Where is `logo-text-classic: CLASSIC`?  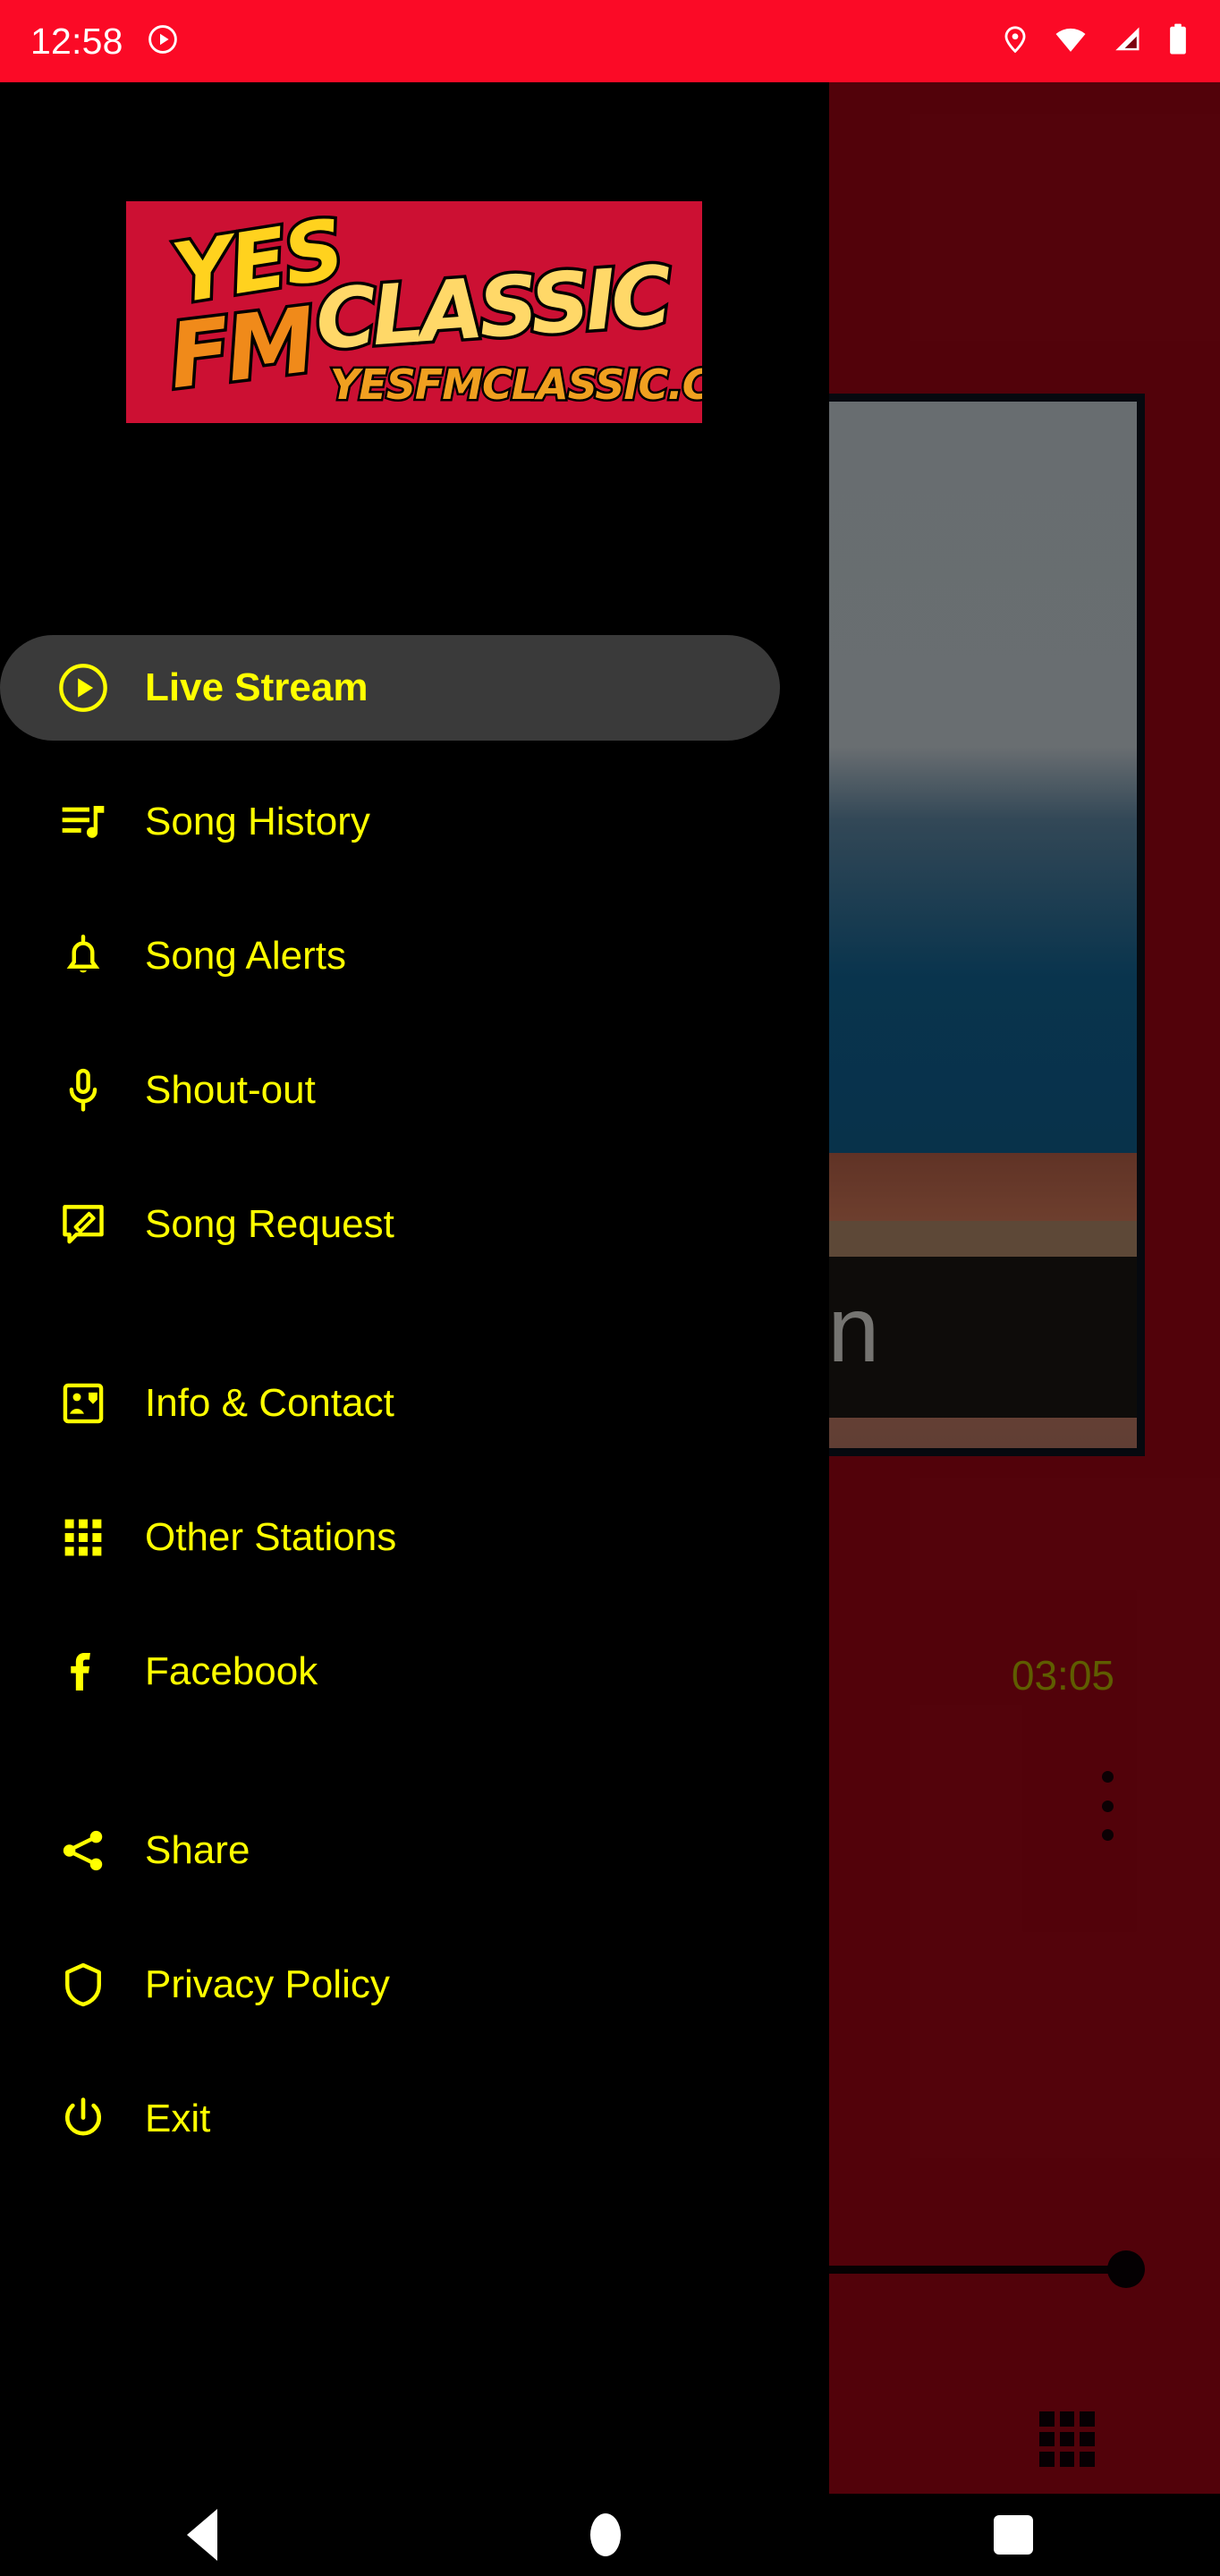 logo-text-classic: CLASSIC is located at coordinates (492, 308).